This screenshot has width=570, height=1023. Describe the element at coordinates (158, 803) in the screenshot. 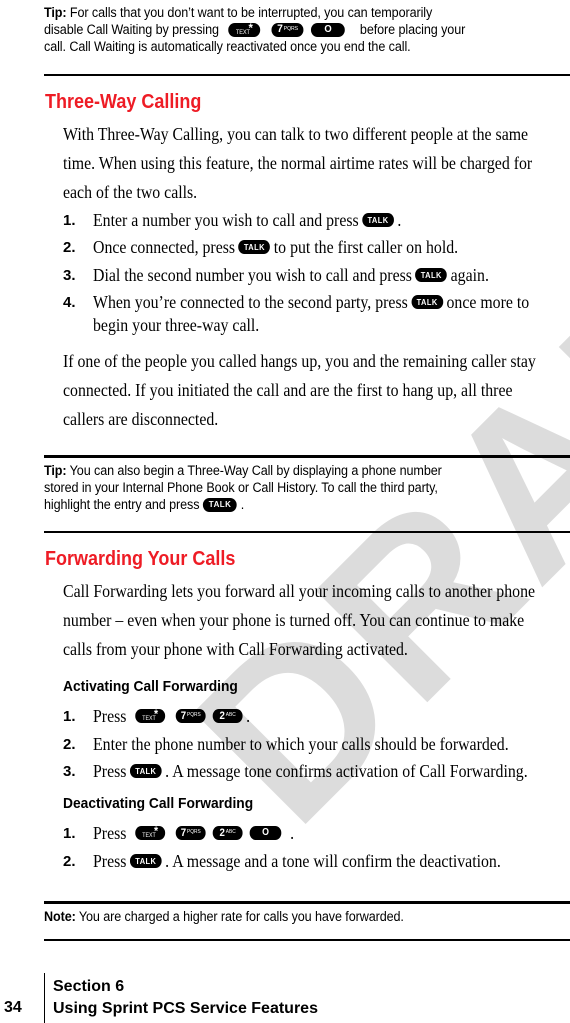

I see `subheading-deactivating: Deactivating Call Forwarding` at that location.